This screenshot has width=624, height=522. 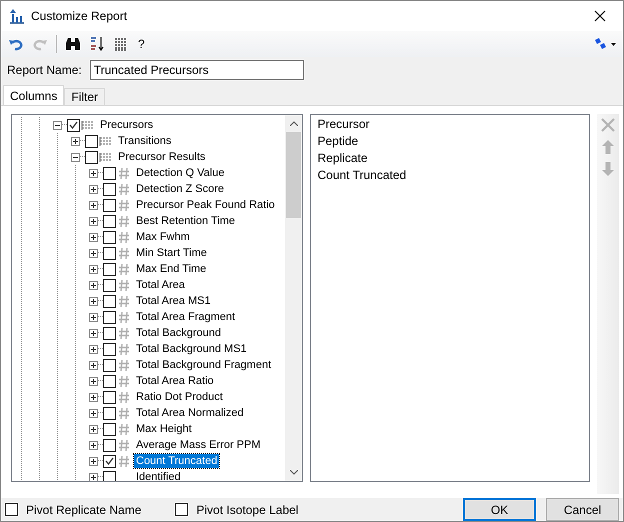 I want to click on tree-item: Max End Time, so click(x=171, y=269).